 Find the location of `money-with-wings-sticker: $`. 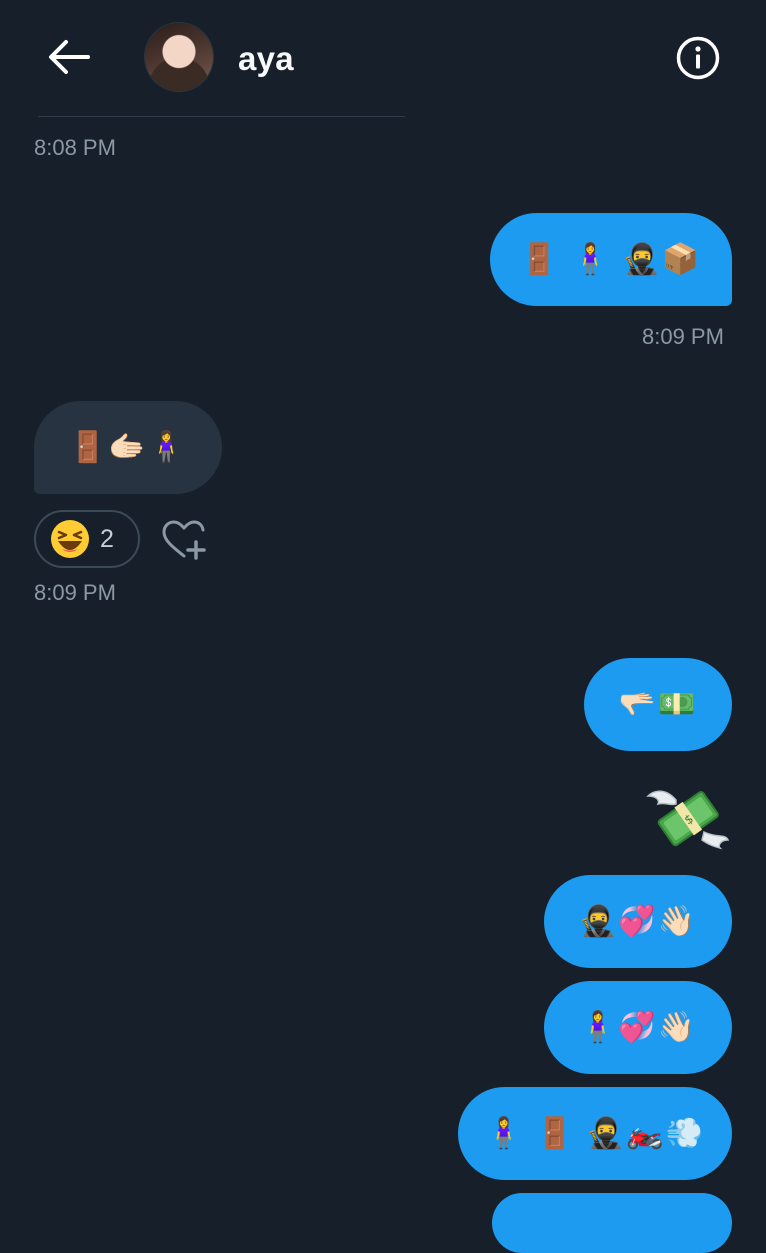

money-with-wings-sticker: $ is located at coordinates (688, 817).